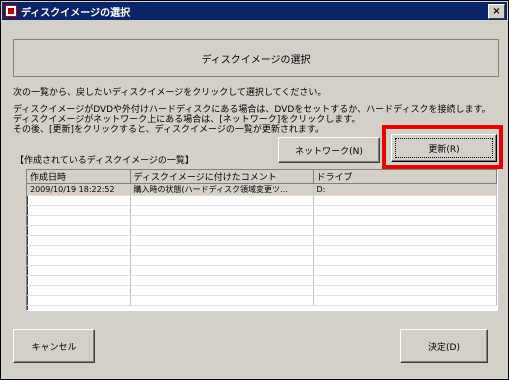 Image resolution: width=509 pixels, height=380 pixels. What do you see at coordinates (170, 93) in the screenshot?
I see `instruction-line-1: 次の一覧から、戻したいディスクイメージをクリックして選択してください。` at bounding box center [170, 93].